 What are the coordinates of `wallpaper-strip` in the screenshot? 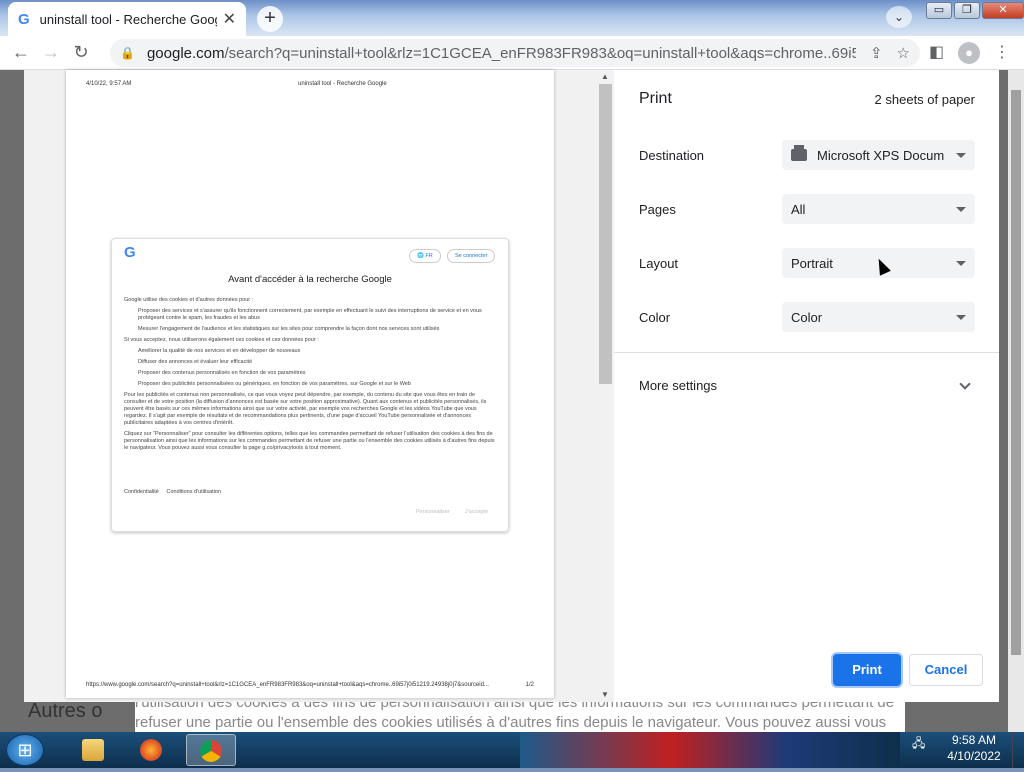 It's located at (710, 750).